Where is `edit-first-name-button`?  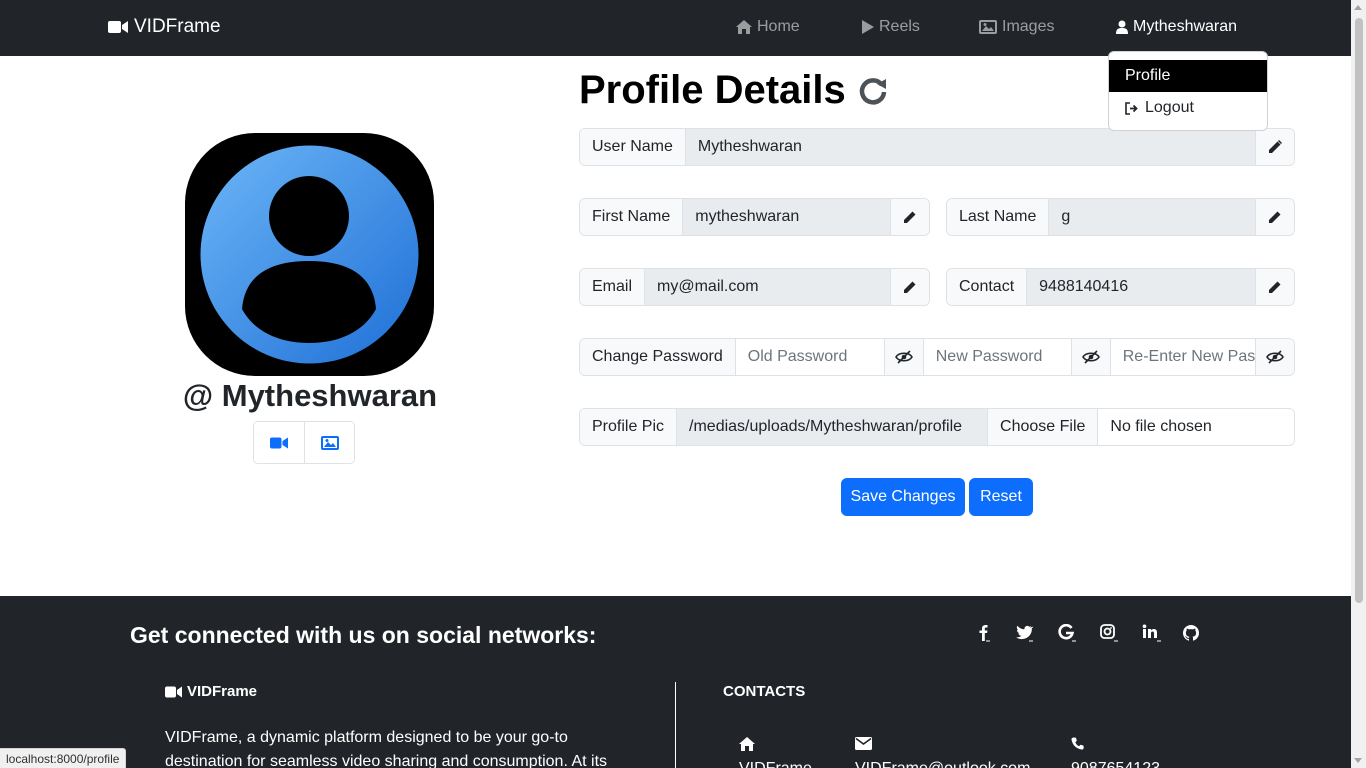 edit-first-name-button is located at coordinates (909, 217).